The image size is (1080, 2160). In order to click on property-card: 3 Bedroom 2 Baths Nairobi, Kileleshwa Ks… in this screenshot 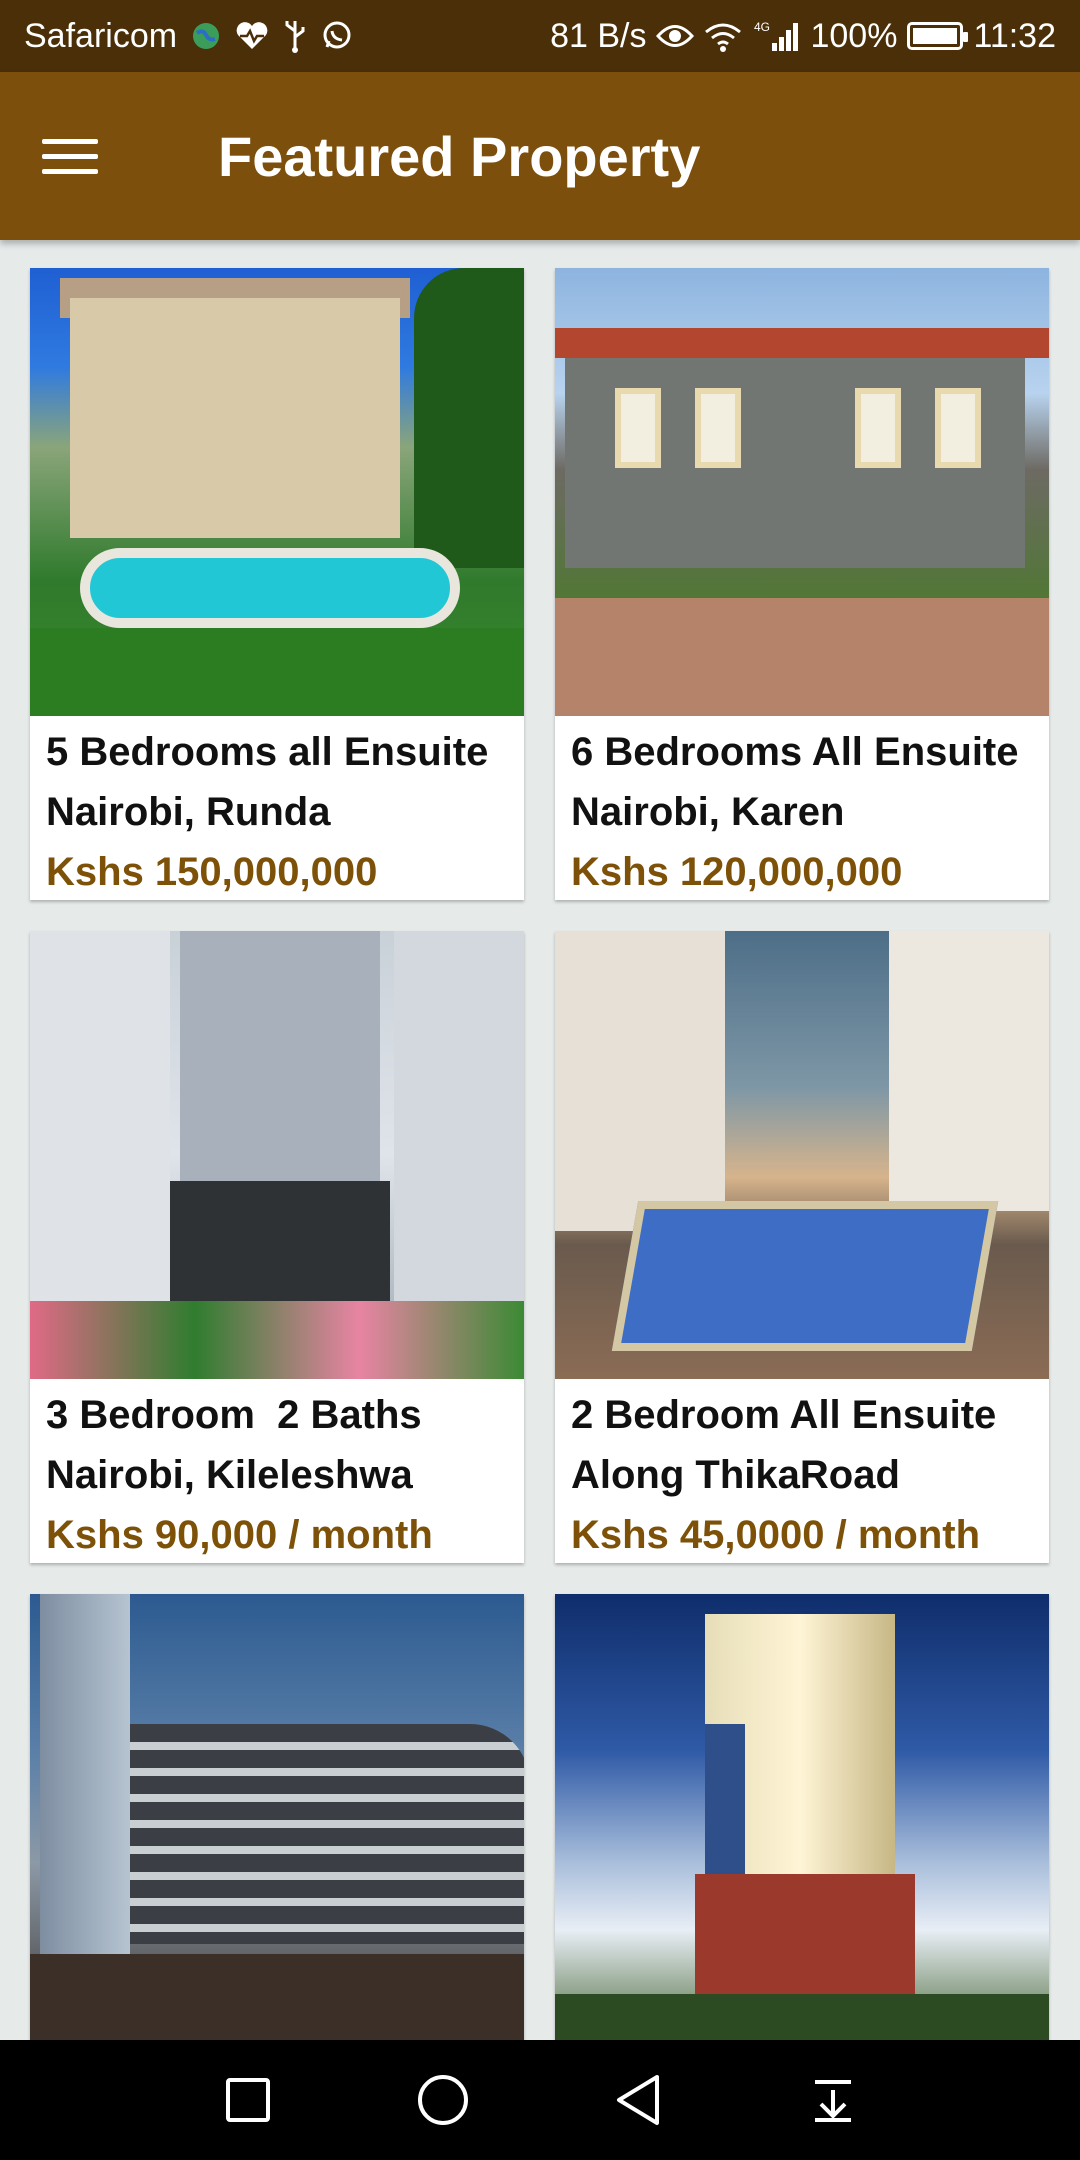, I will do `click(277, 1247)`.